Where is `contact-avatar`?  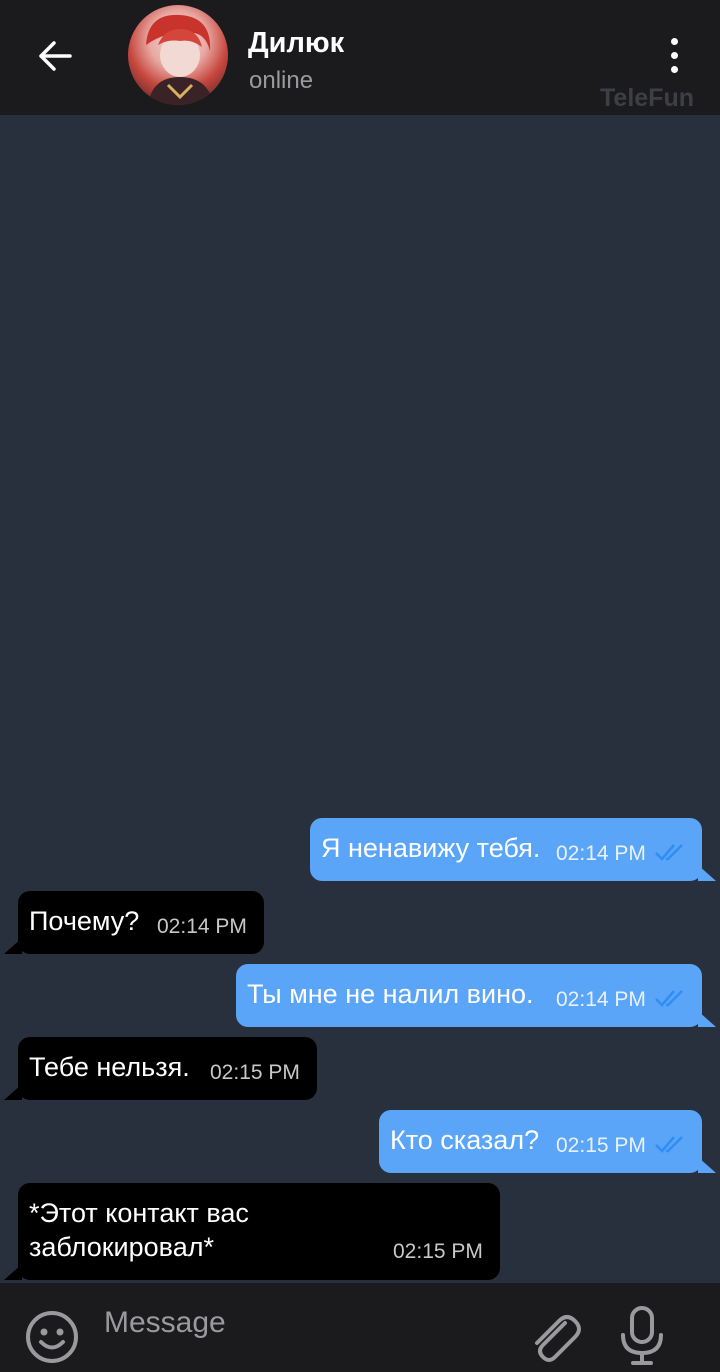 contact-avatar is located at coordinates (178, 55).